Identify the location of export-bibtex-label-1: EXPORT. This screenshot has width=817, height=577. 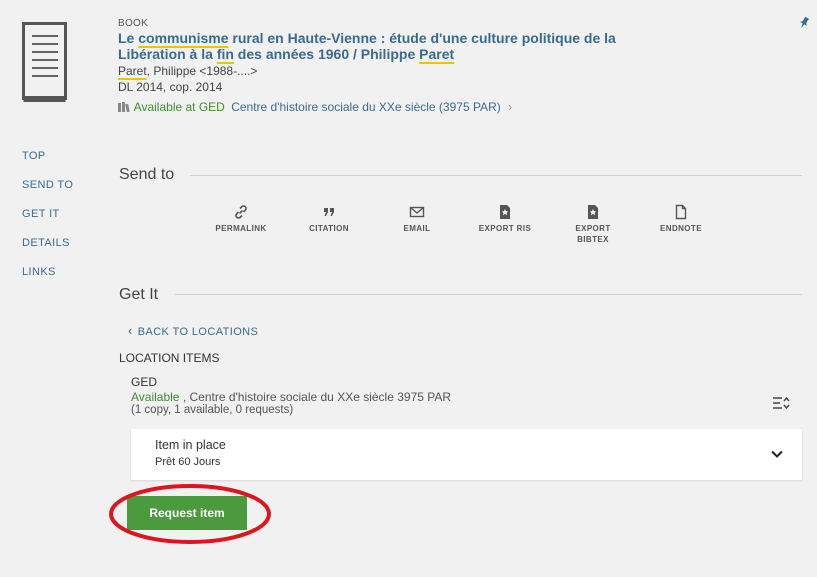
(593, 228).